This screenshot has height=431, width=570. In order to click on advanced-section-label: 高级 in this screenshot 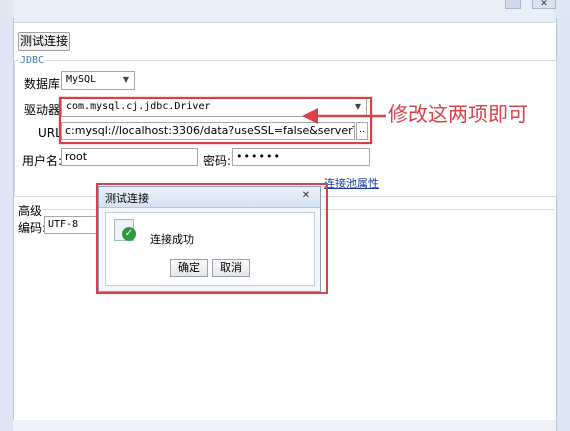, I will do `click(30, 211)`.